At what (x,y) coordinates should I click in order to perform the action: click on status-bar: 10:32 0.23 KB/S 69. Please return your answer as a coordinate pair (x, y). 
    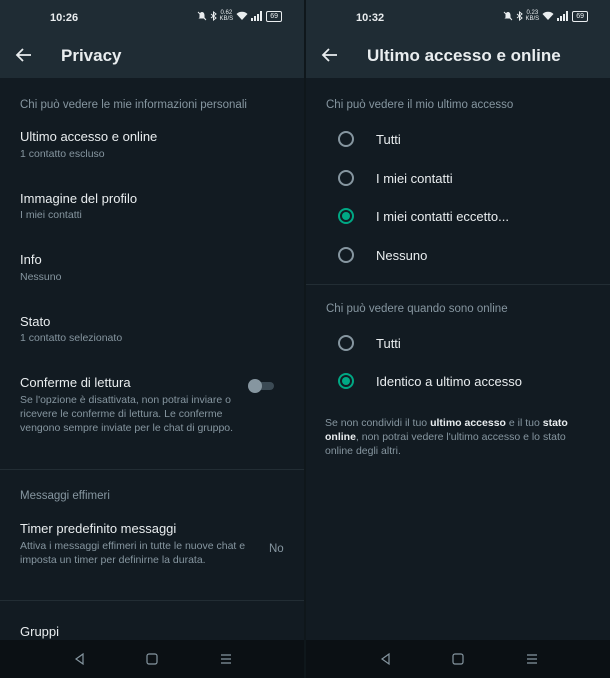
    Looking at the image, I should click on (458, 17).